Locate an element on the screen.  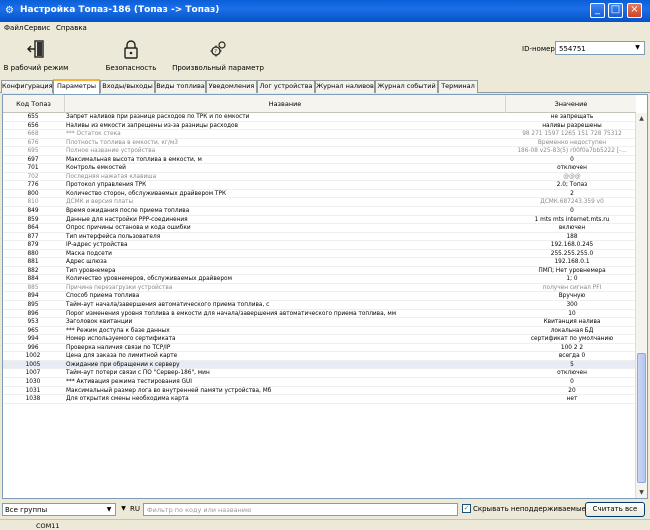
grid-header: Код Топаз Название Значение is located at coordinates (319, 104).